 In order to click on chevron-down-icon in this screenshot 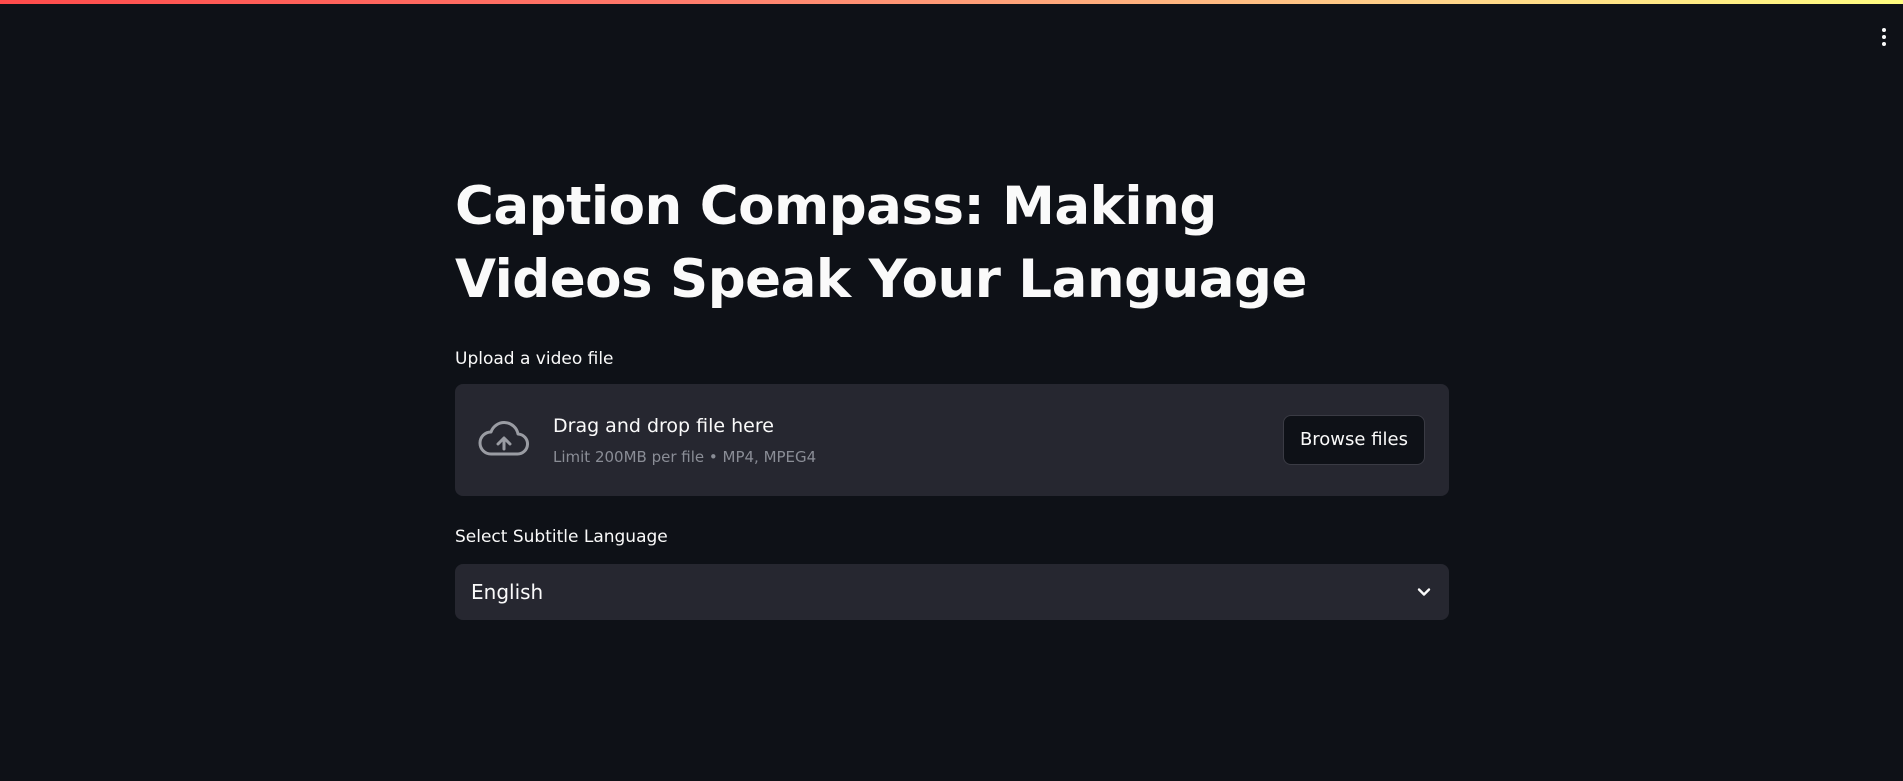, I will do `click(1424, 592)`.